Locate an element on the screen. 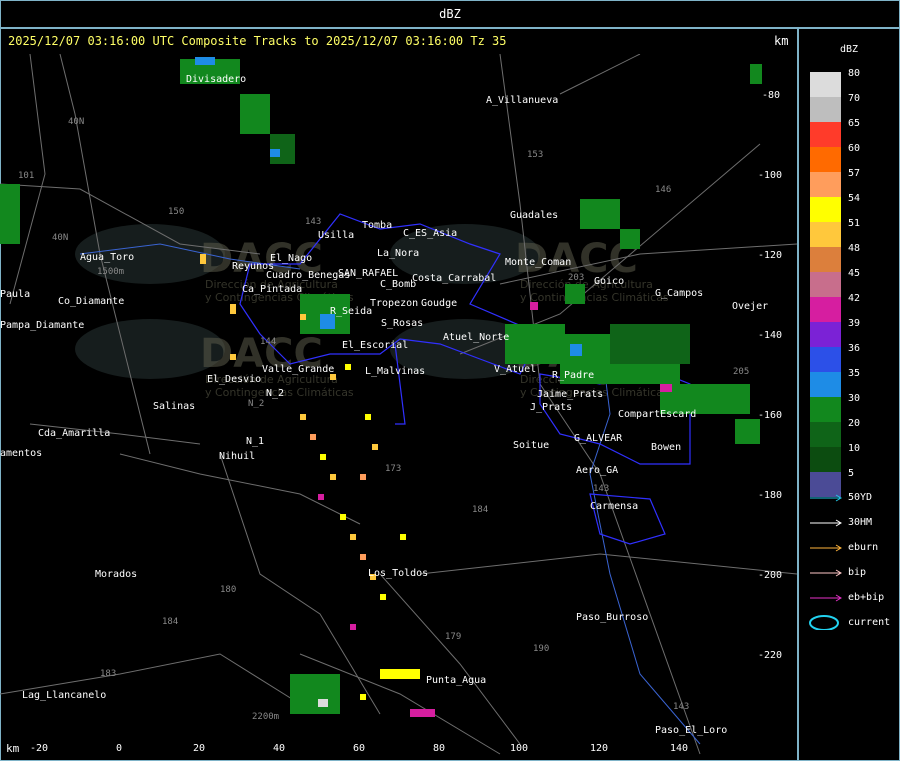  road-label: 205 is located at coordinates (741, 372).